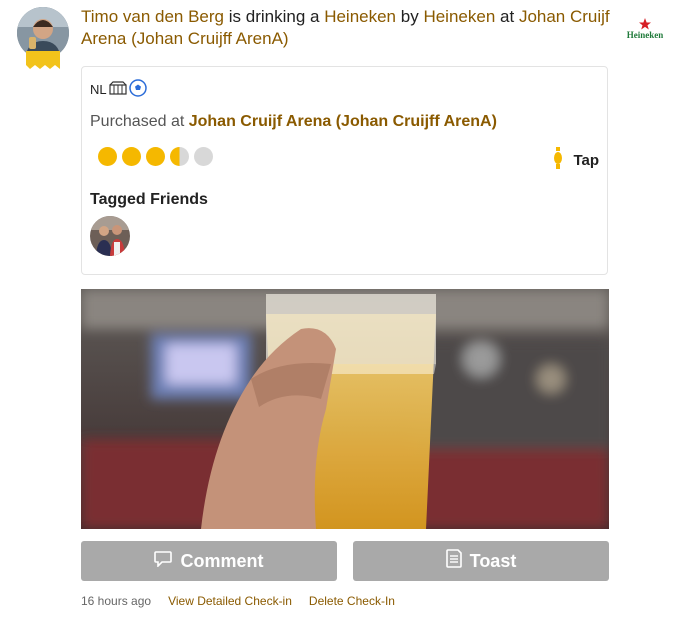 The height and width of the screenshot is (619, 686). Describe the element at coordinates (230, 601) in the screenshot. I see `view-detailed-checkin-link: View Detailed Check-in` at that location.